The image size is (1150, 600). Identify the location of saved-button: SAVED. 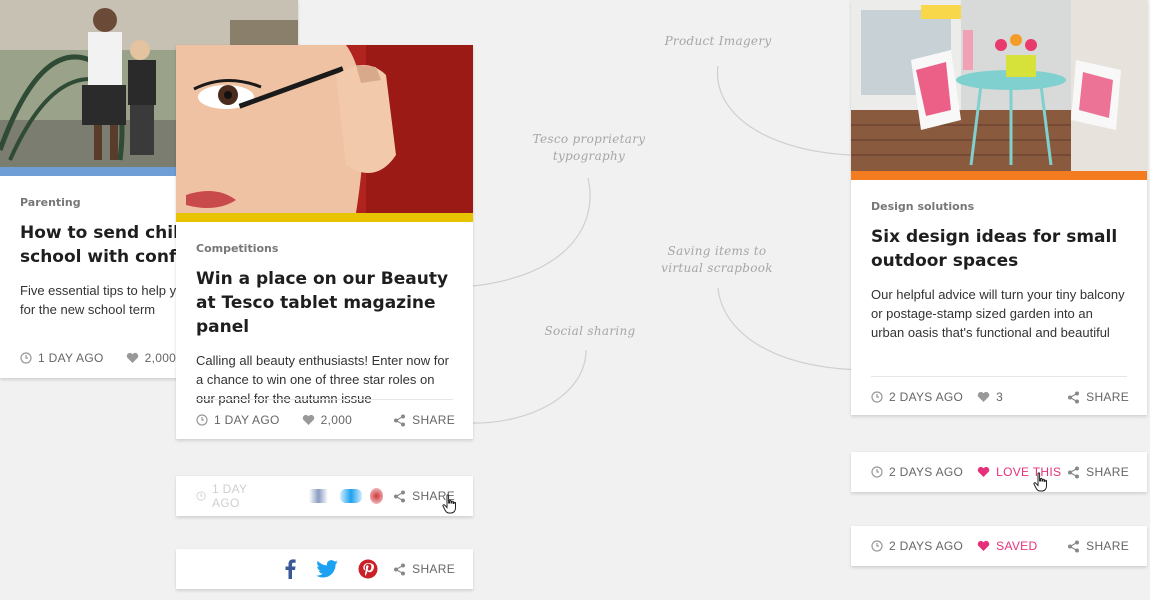
(1007, 546).